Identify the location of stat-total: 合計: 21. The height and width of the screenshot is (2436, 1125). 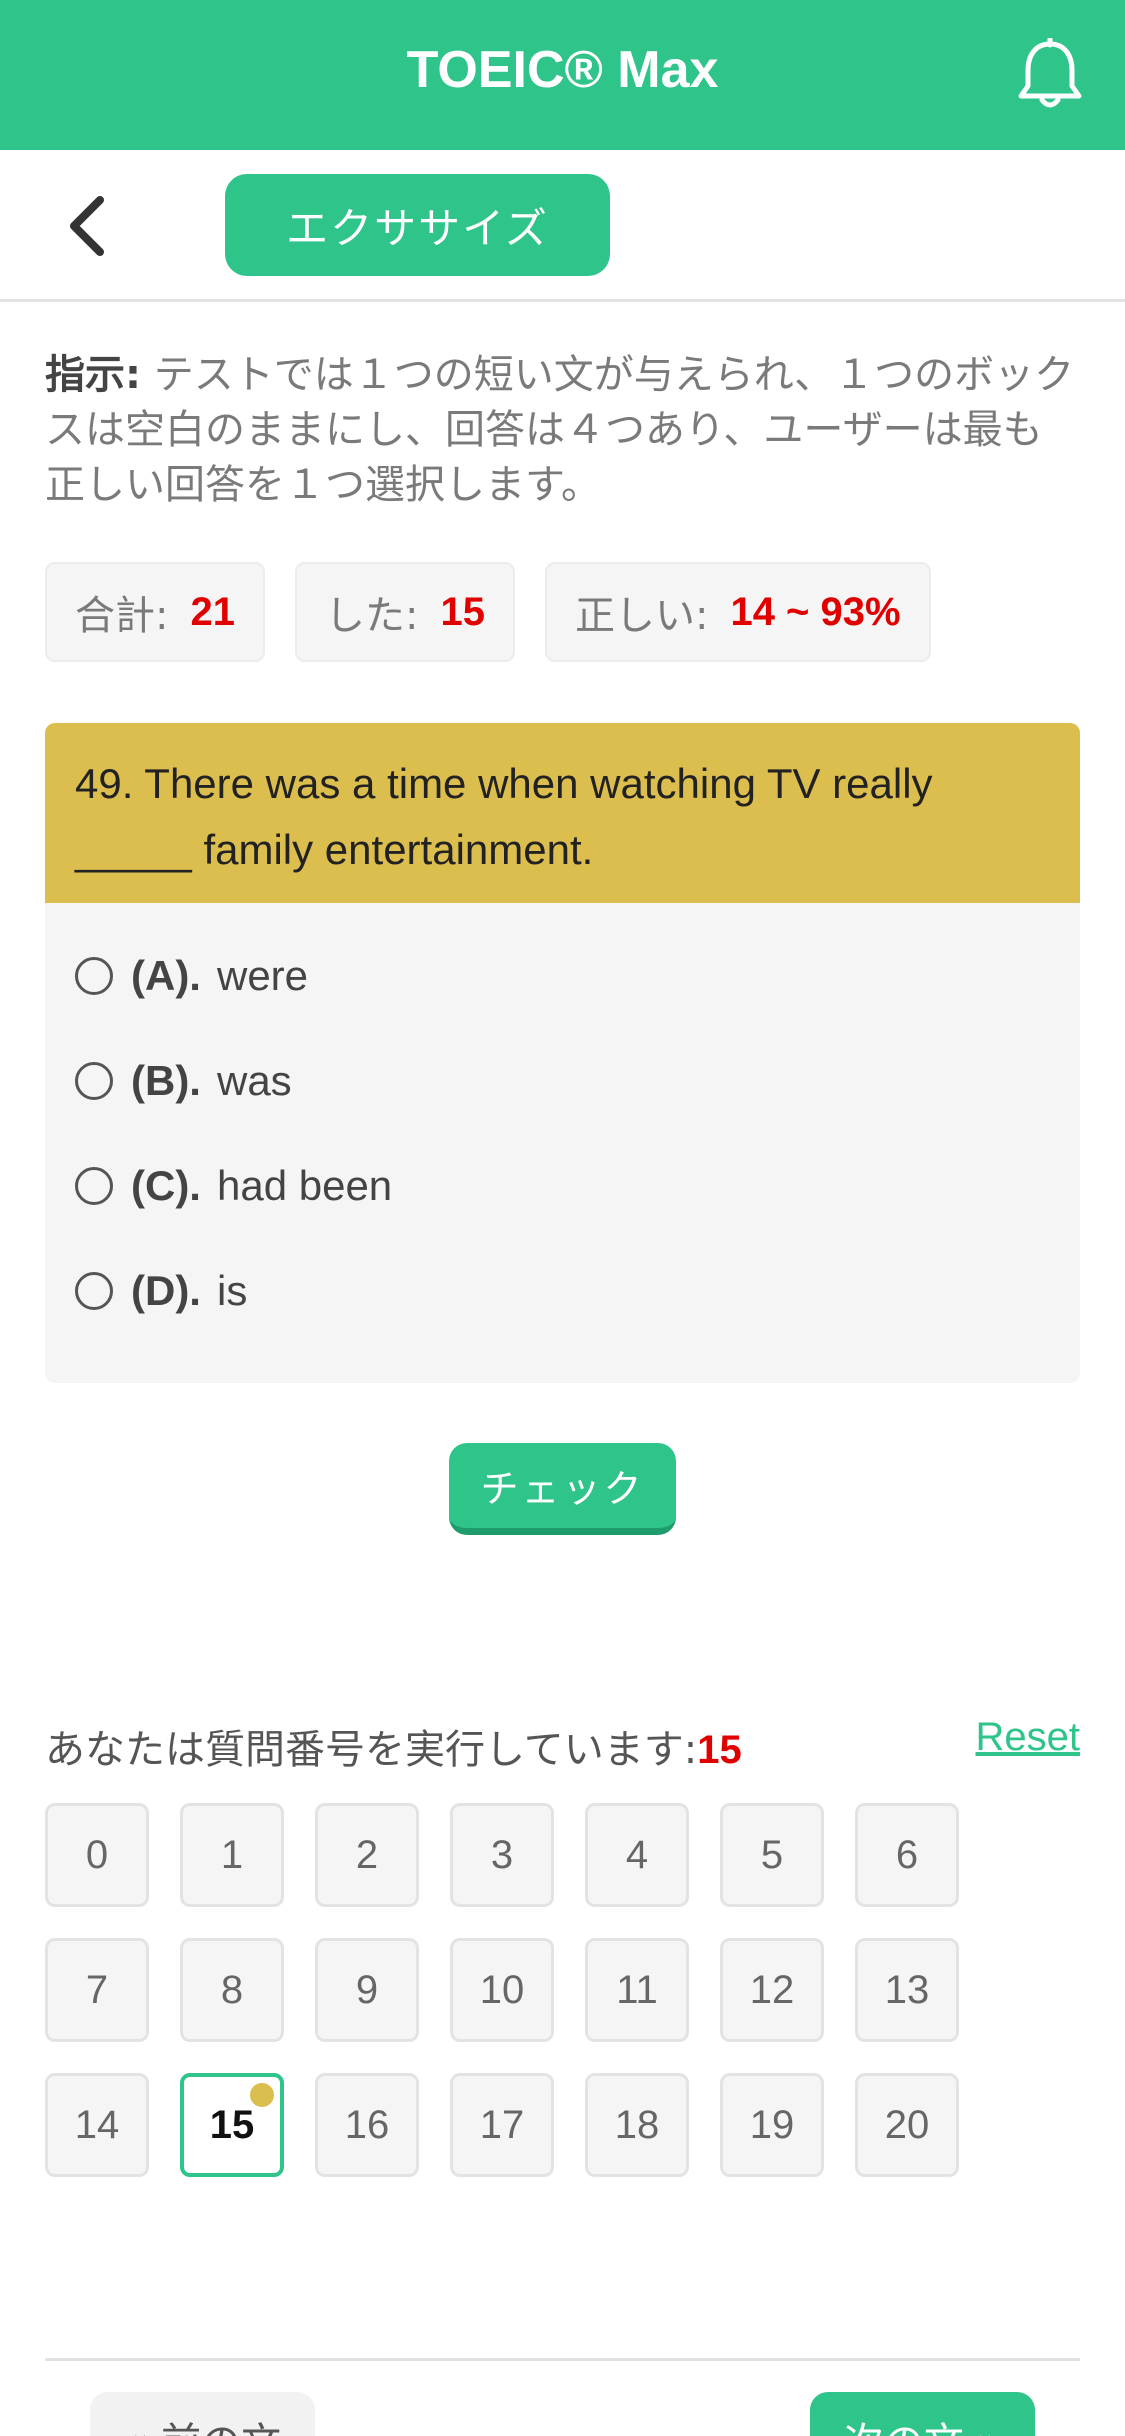
(155, 612).